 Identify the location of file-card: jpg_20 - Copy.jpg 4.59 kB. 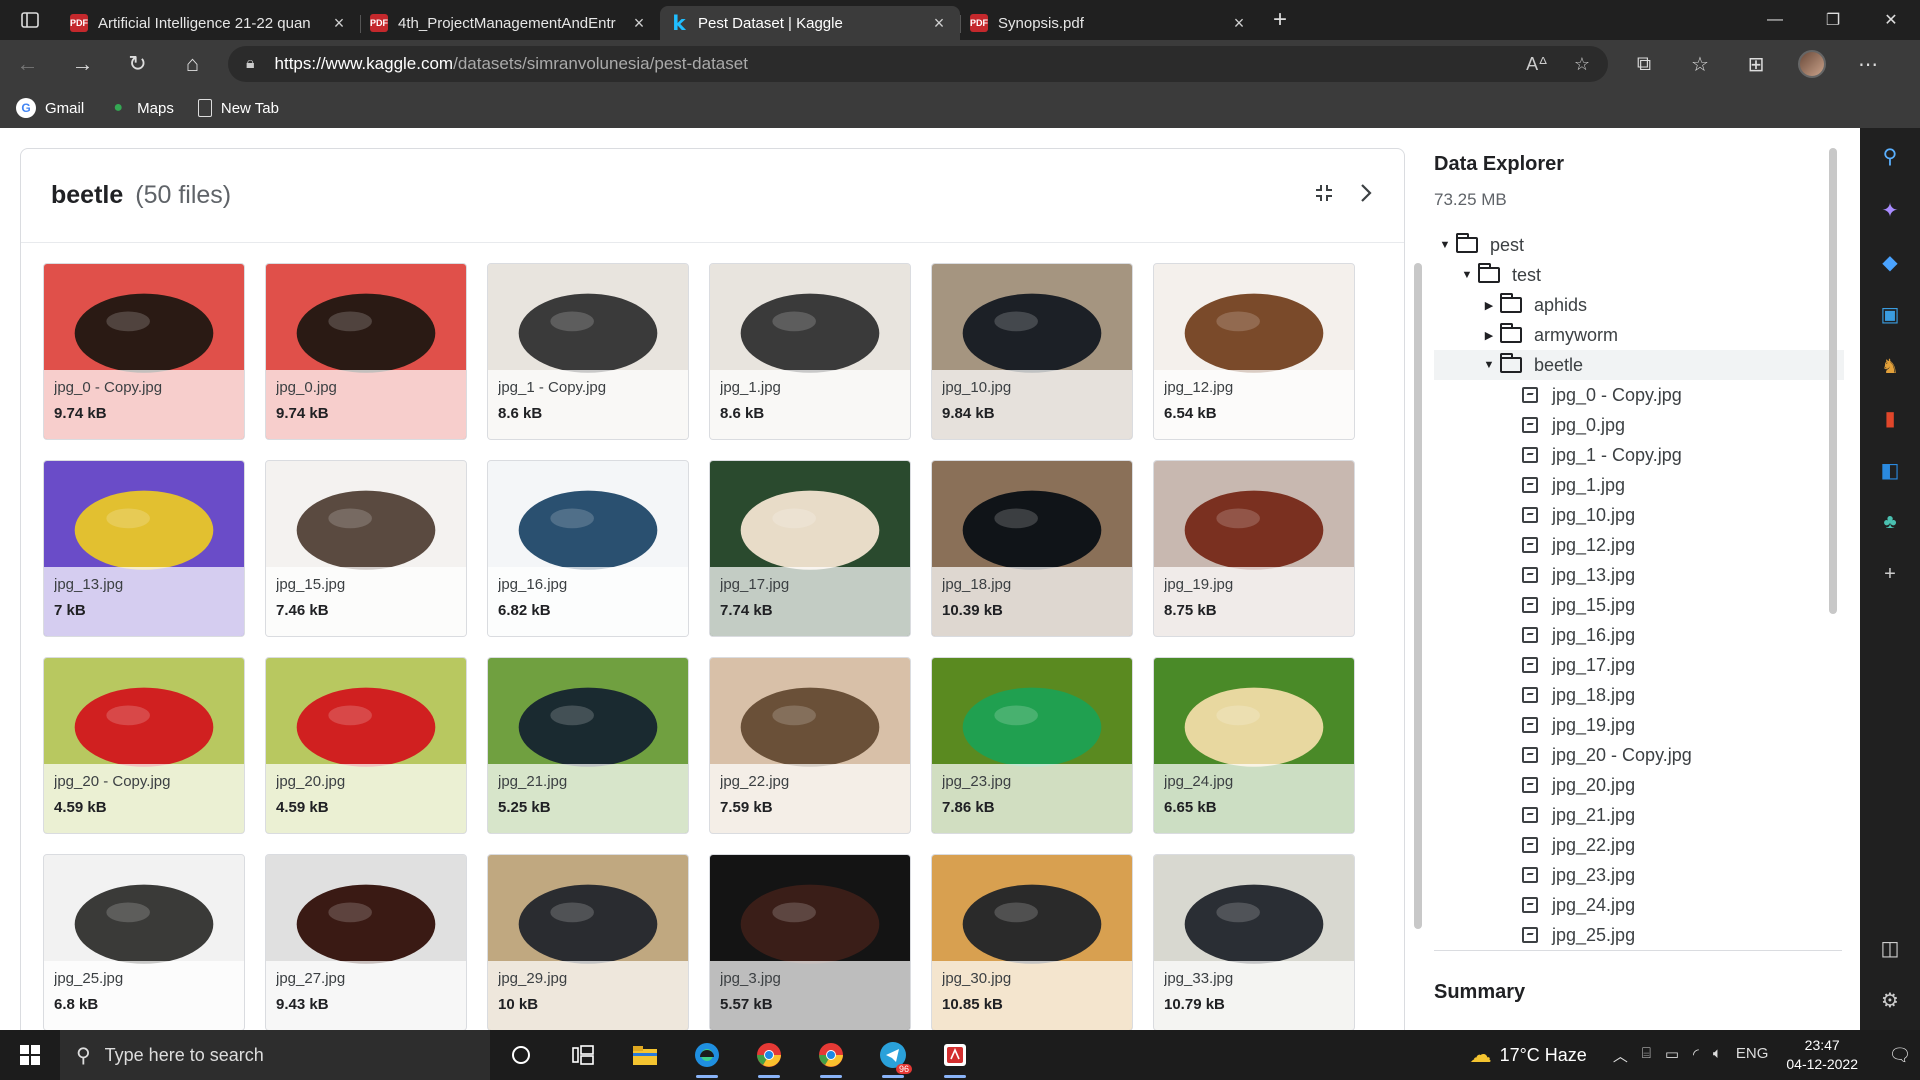
(144, 745).